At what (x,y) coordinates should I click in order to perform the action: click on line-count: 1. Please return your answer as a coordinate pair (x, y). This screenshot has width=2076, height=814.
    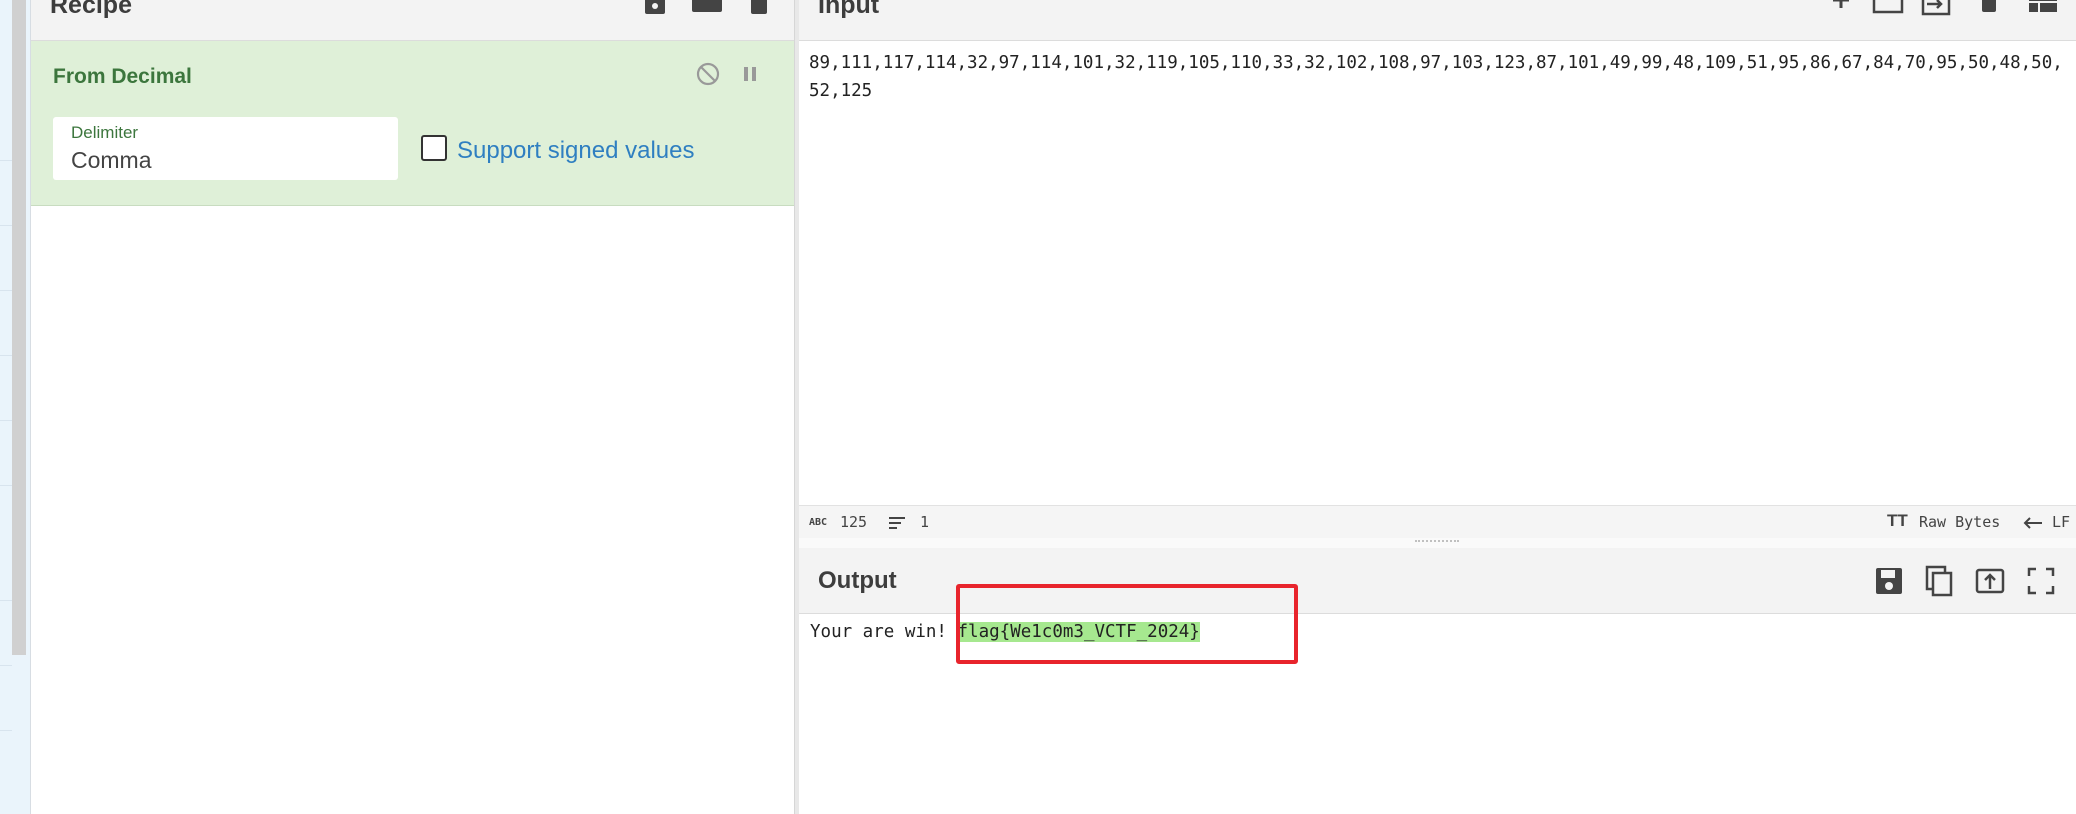
    Looking at the image, I should click on (925, 522).